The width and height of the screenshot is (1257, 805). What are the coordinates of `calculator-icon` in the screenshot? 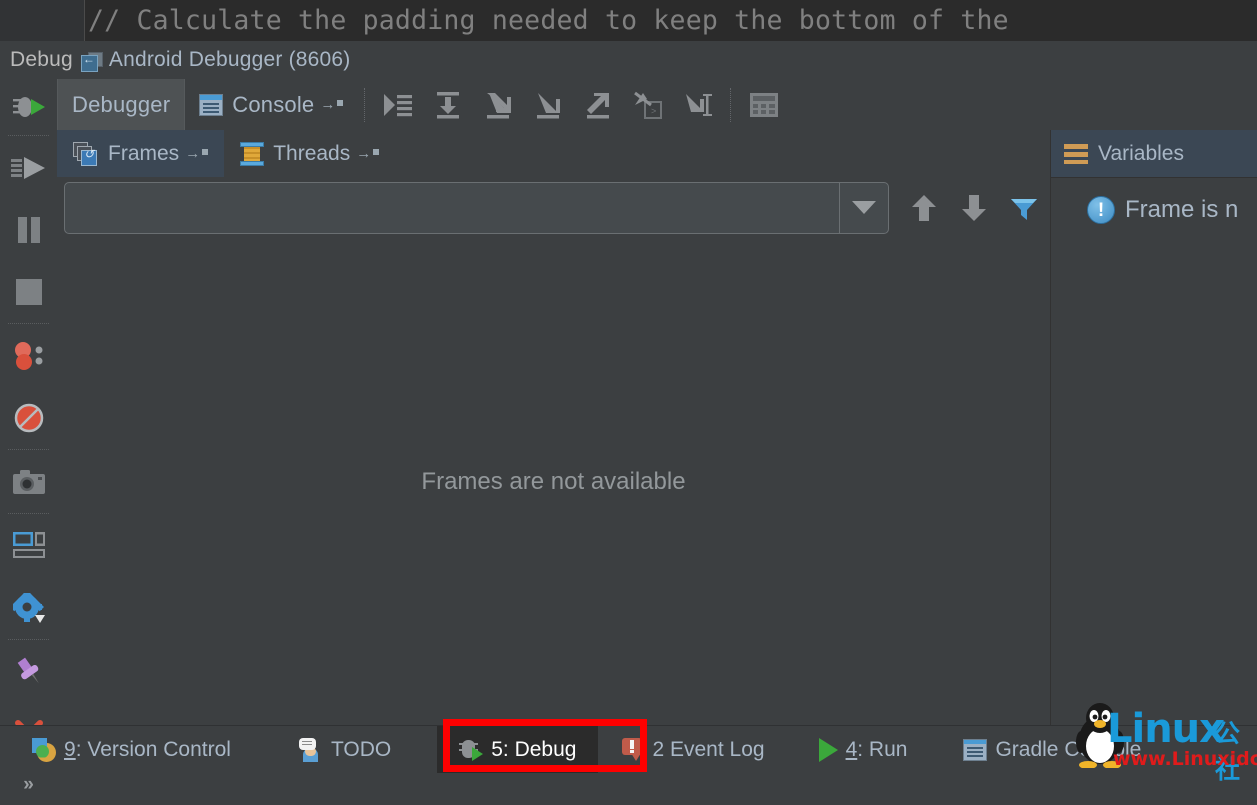 It's located at (764, 104).